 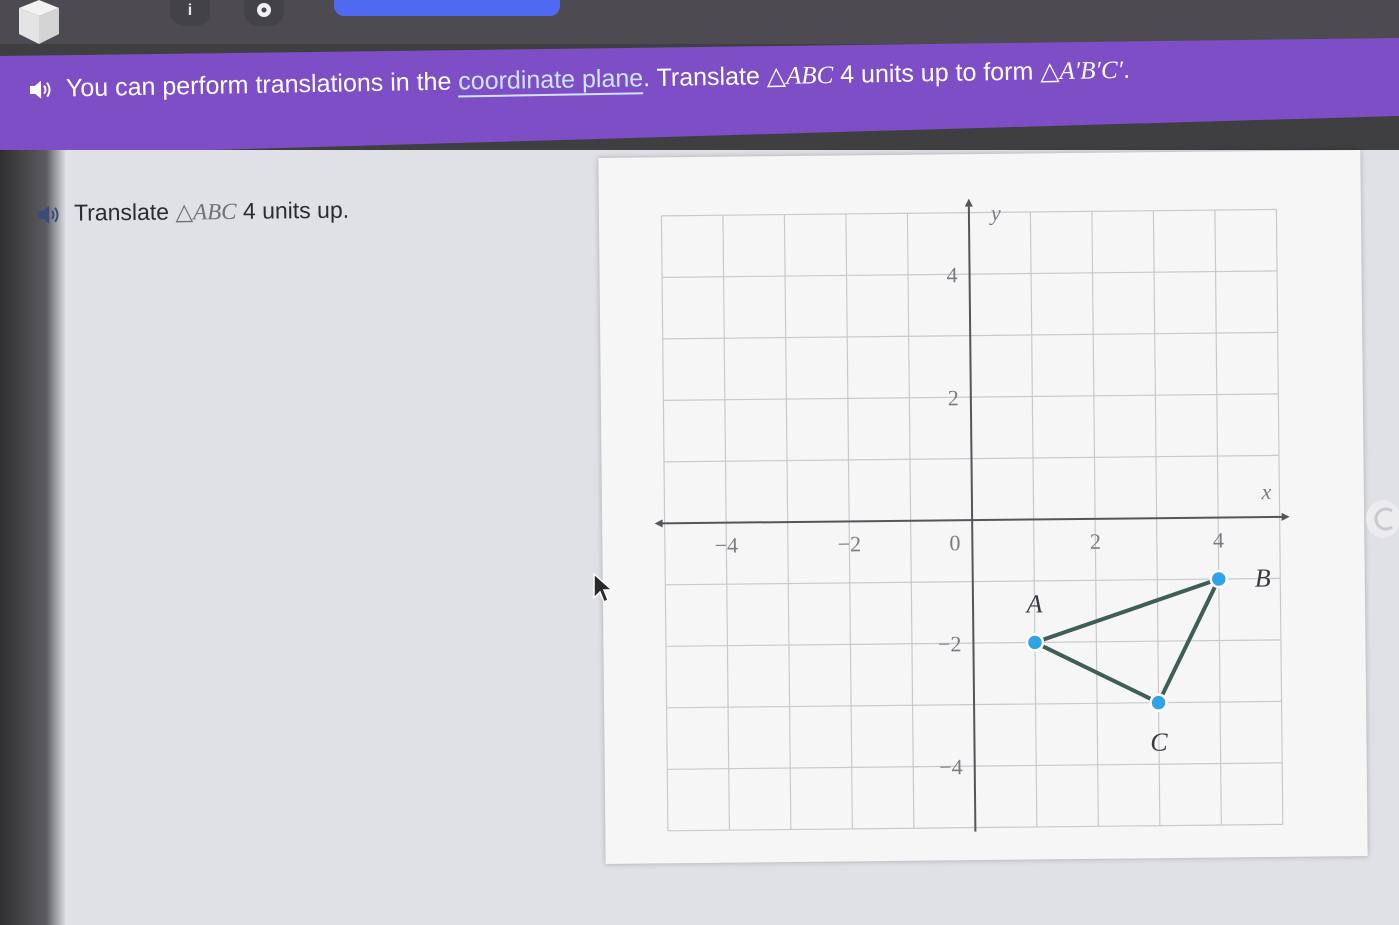 What do you see at coordinates (1035, 642) in the screenshot?
I see `point-A` at bounding box center [1035, 642].